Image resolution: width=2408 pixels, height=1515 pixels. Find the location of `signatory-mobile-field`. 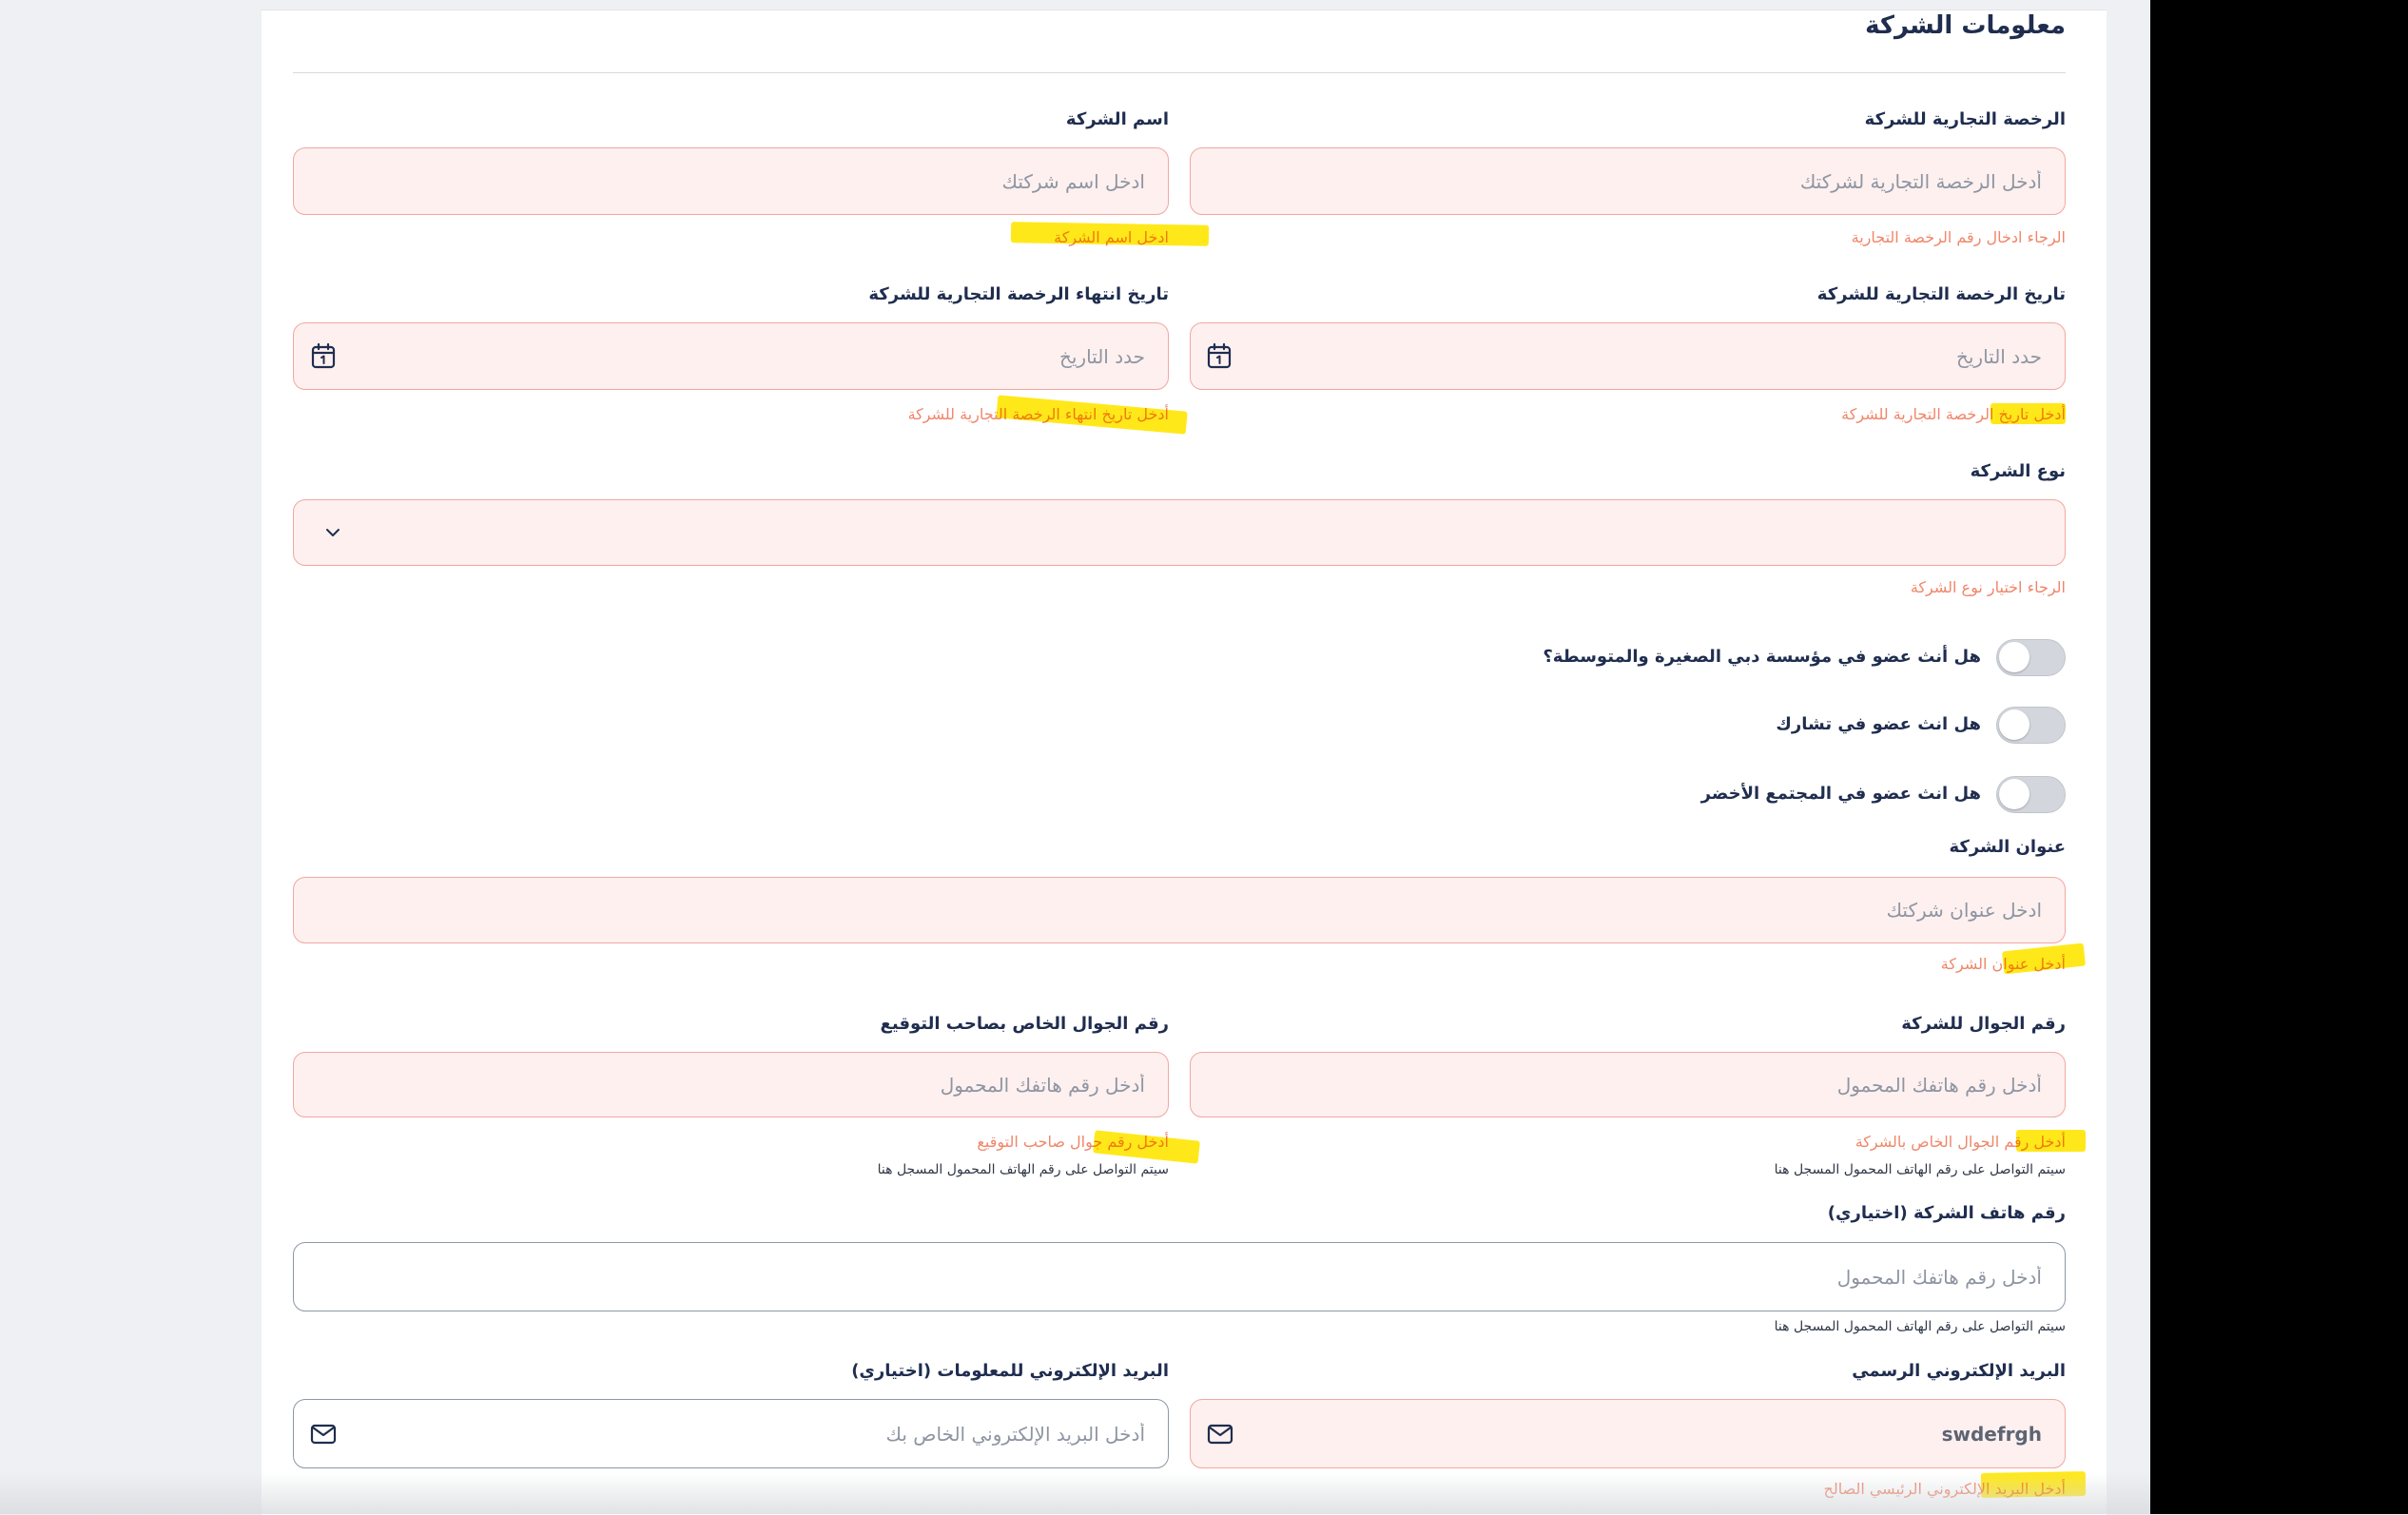

signatory-mobile-field is located at coordinates (731, 1085).